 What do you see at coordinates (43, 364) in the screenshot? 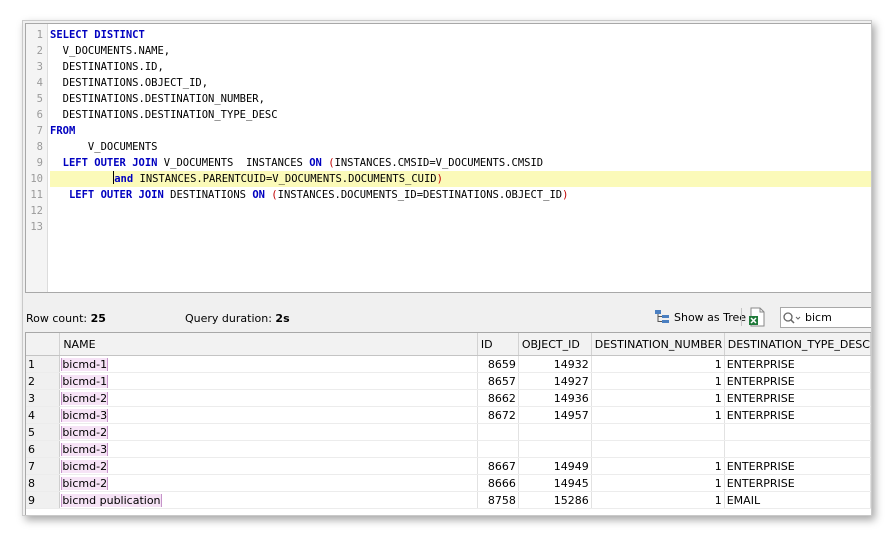
I see `row-number-cell: 1` at bounding box center [43, 364].